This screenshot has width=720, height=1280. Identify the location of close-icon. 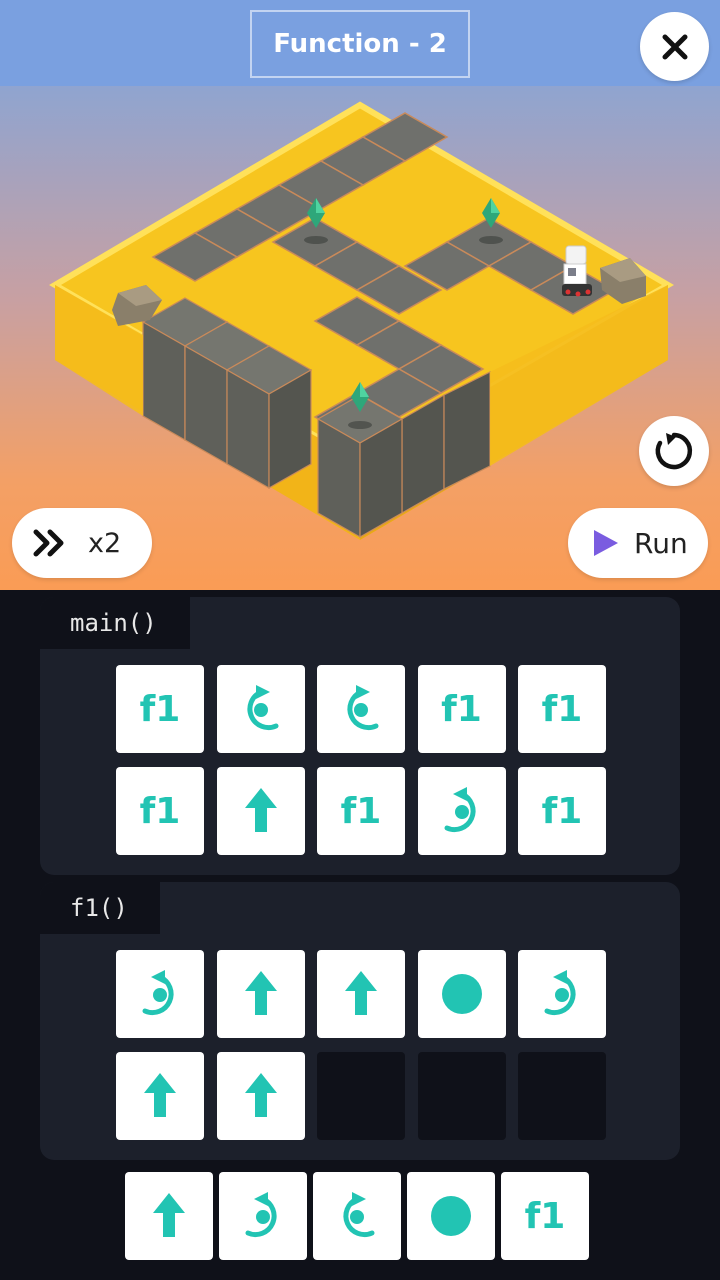
(674, 46).